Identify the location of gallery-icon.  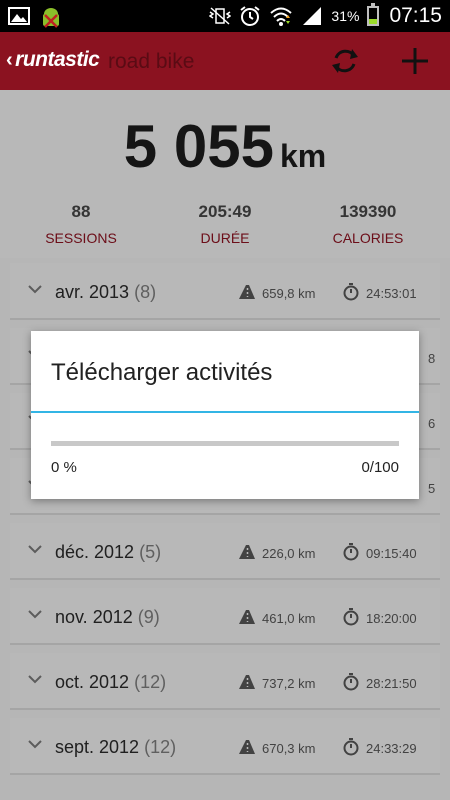
(19, 16).